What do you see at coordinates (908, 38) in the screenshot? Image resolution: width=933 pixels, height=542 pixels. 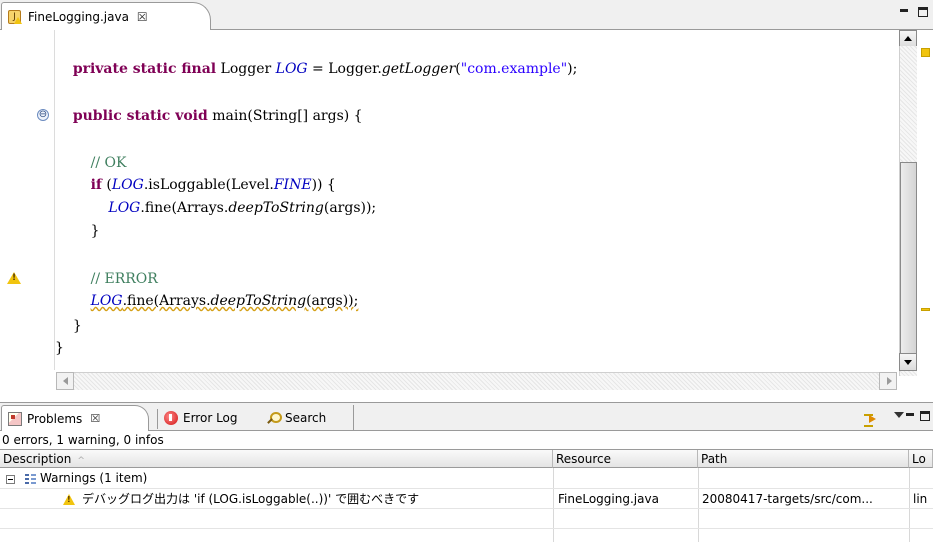 I see `arrow-up-icon` at bounding box center [908, 38].